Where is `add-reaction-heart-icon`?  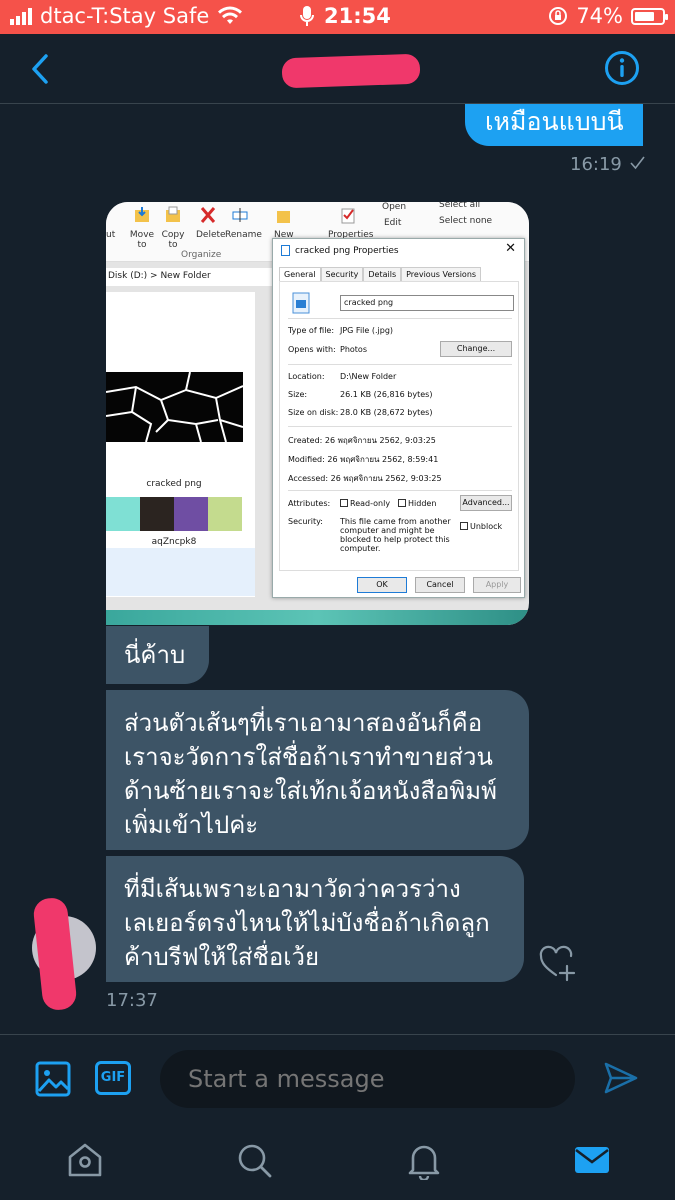
add-reaction-heart-icon is located at coordinates (558, 963).